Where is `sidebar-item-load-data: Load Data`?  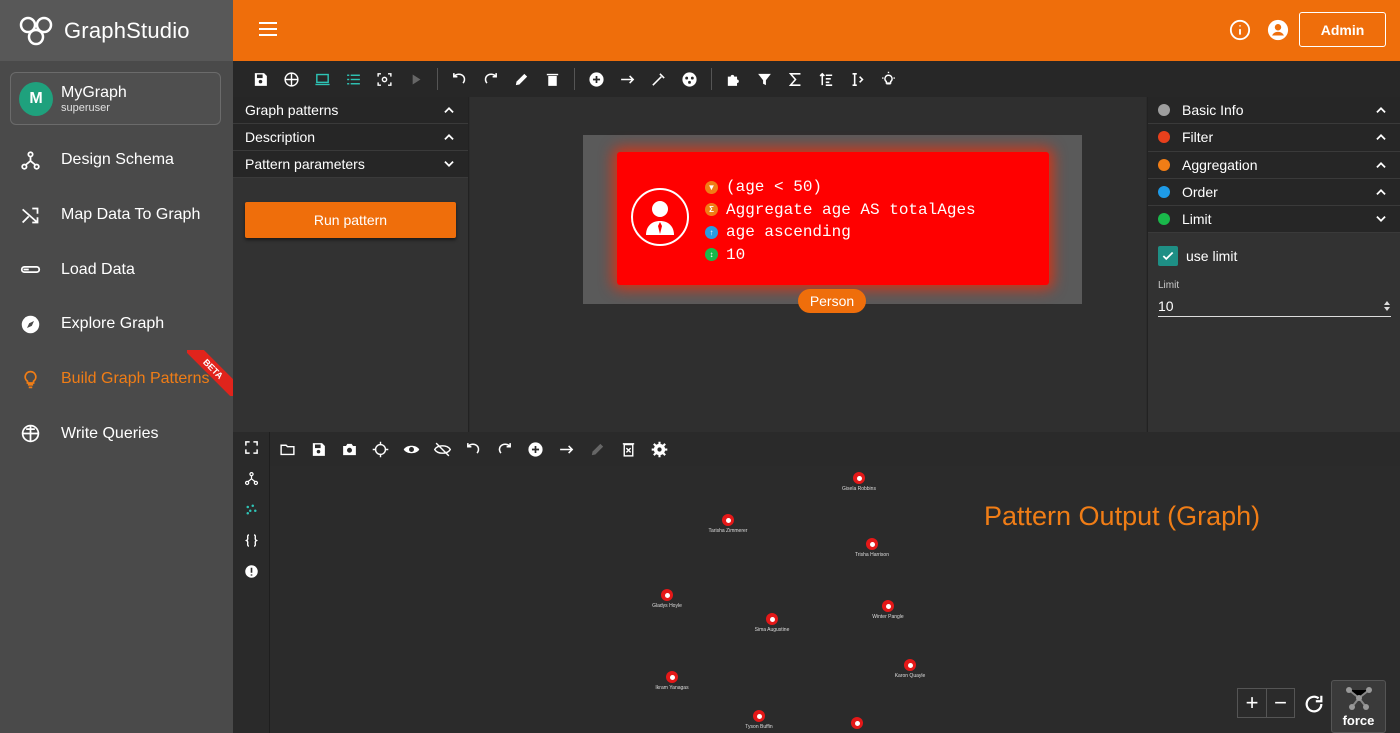 sidebar-item-load-data: Load Data is located at coordinates (116, 269).